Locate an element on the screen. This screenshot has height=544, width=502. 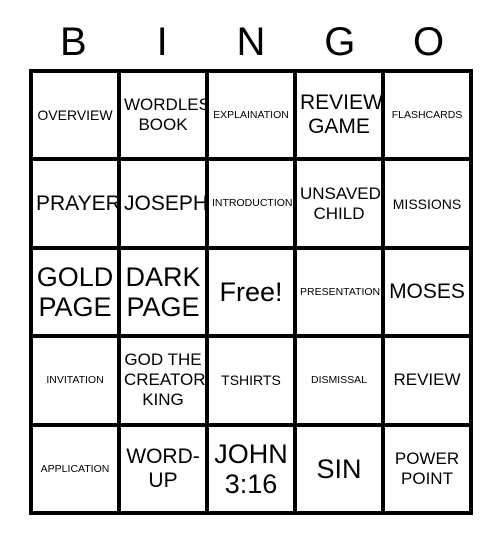
bingo-cell: MISSIONS is located at coordinates (427, 203).